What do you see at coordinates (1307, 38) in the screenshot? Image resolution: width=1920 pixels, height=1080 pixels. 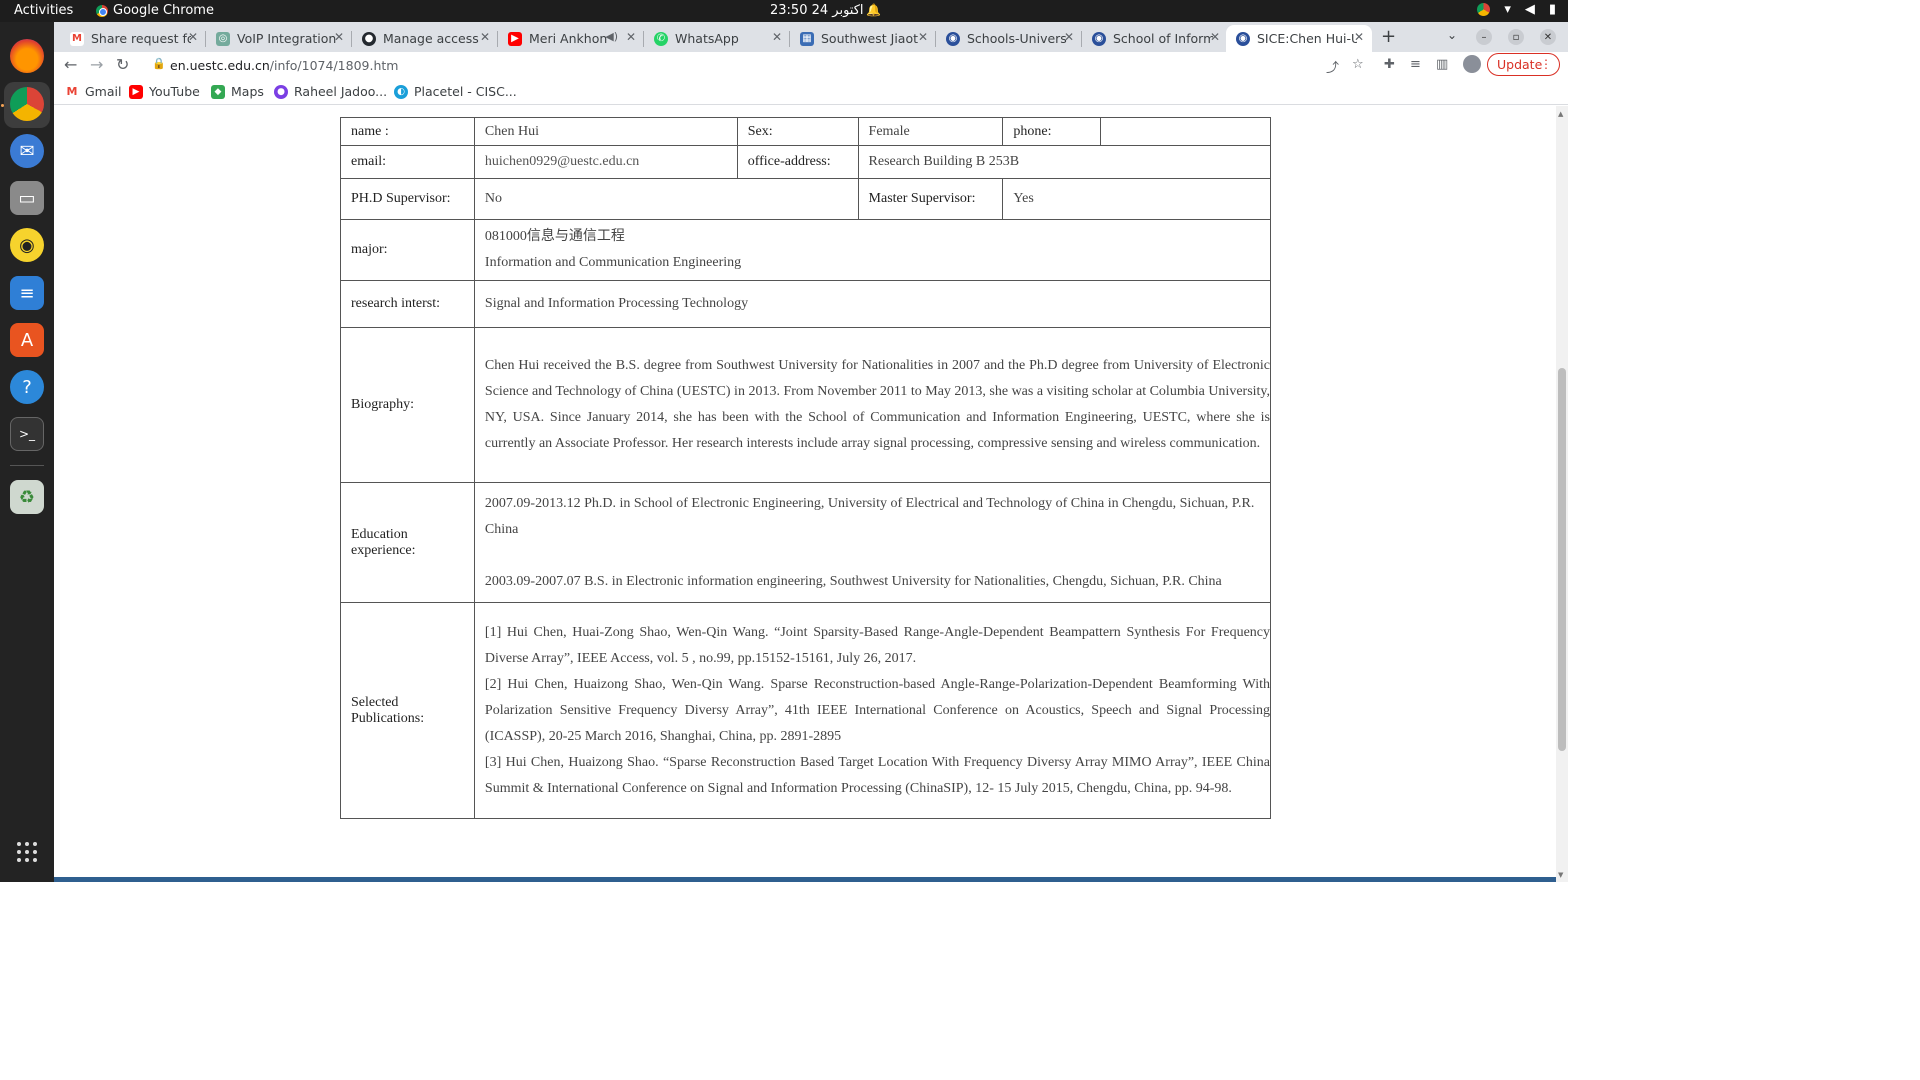 I see `tab-title: SICE:Chen Hui-U` at bounding box center [1307, 38].